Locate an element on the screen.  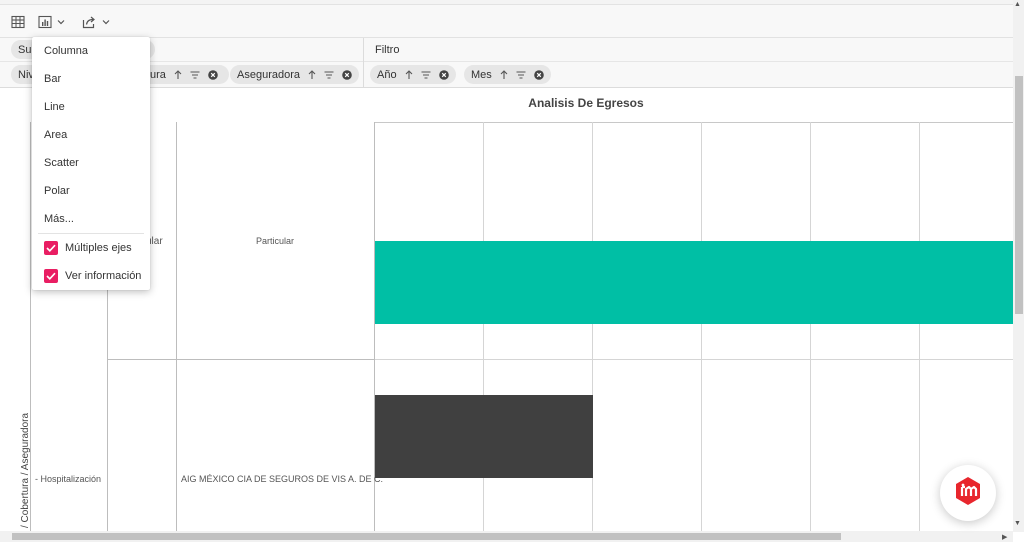
multiple-axes-option: Múltiples ejes is located at coordinates (88, 248).